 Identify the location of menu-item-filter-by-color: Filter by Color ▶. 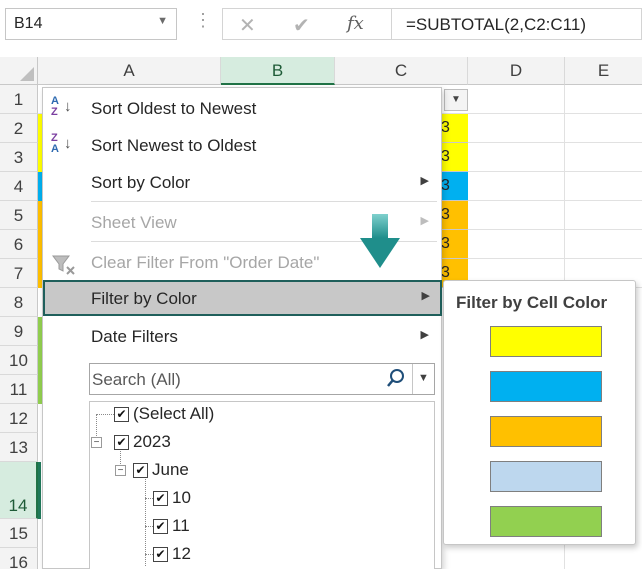
(242, 298).